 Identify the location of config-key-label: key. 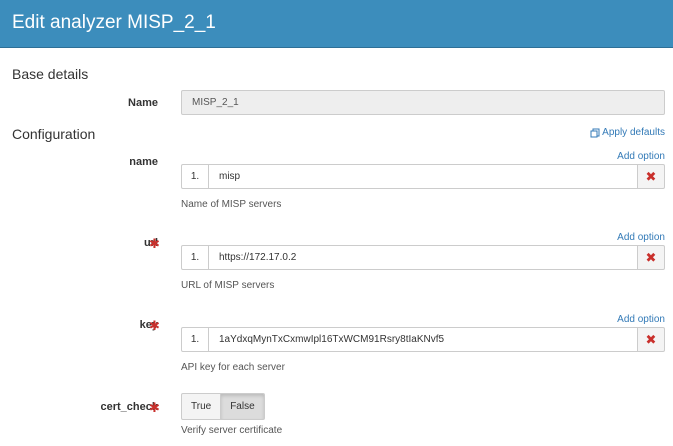
(148, 325).